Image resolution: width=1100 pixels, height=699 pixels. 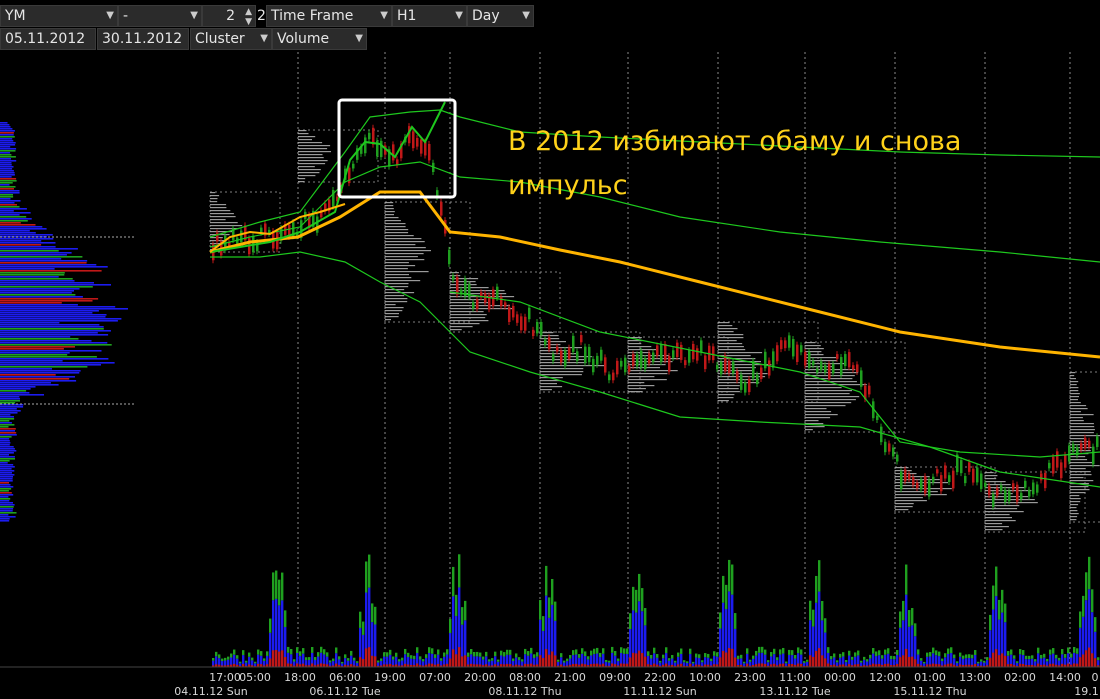 What do you see at coordinates (48, 39) in the screenshot?
I see `date-from-input: 05.11.2012` at bounding box center [48, 39].